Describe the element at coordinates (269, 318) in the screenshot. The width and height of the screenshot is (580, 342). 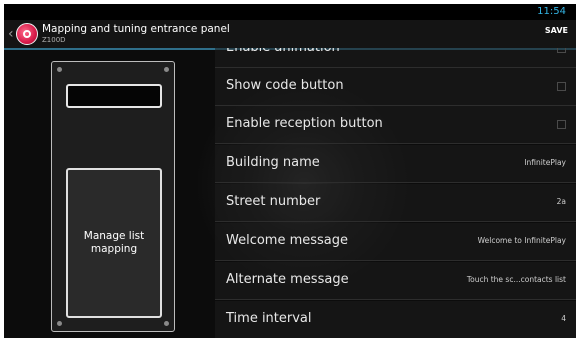
I see `settings-row-label: Time interval` at that location.